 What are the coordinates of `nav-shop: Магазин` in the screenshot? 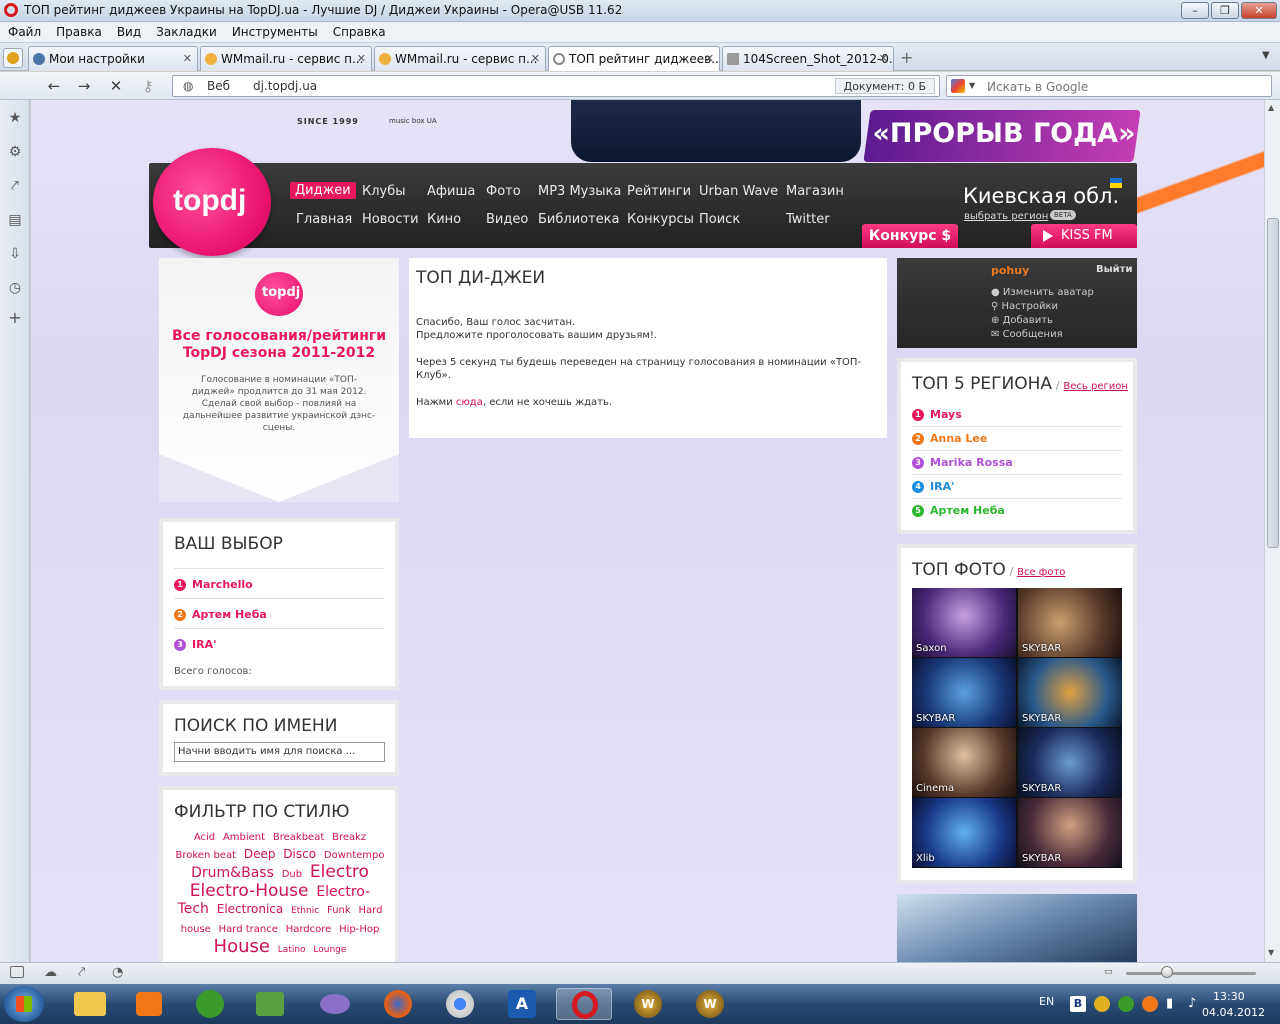 It's located at (815, 191).